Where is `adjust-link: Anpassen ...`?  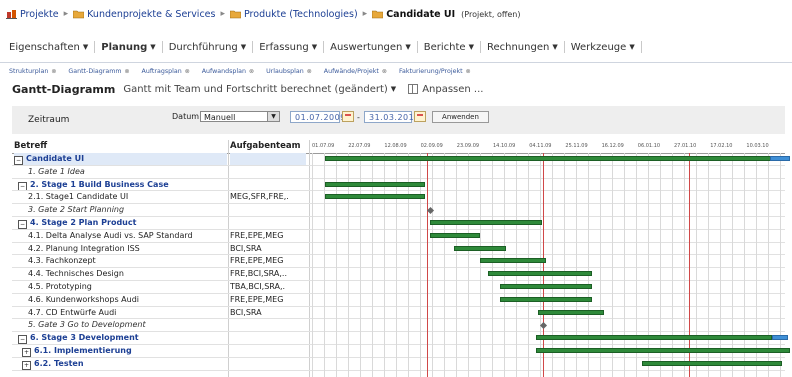 adjust-link: Anpassen ... is located at coordinates (445, 89).